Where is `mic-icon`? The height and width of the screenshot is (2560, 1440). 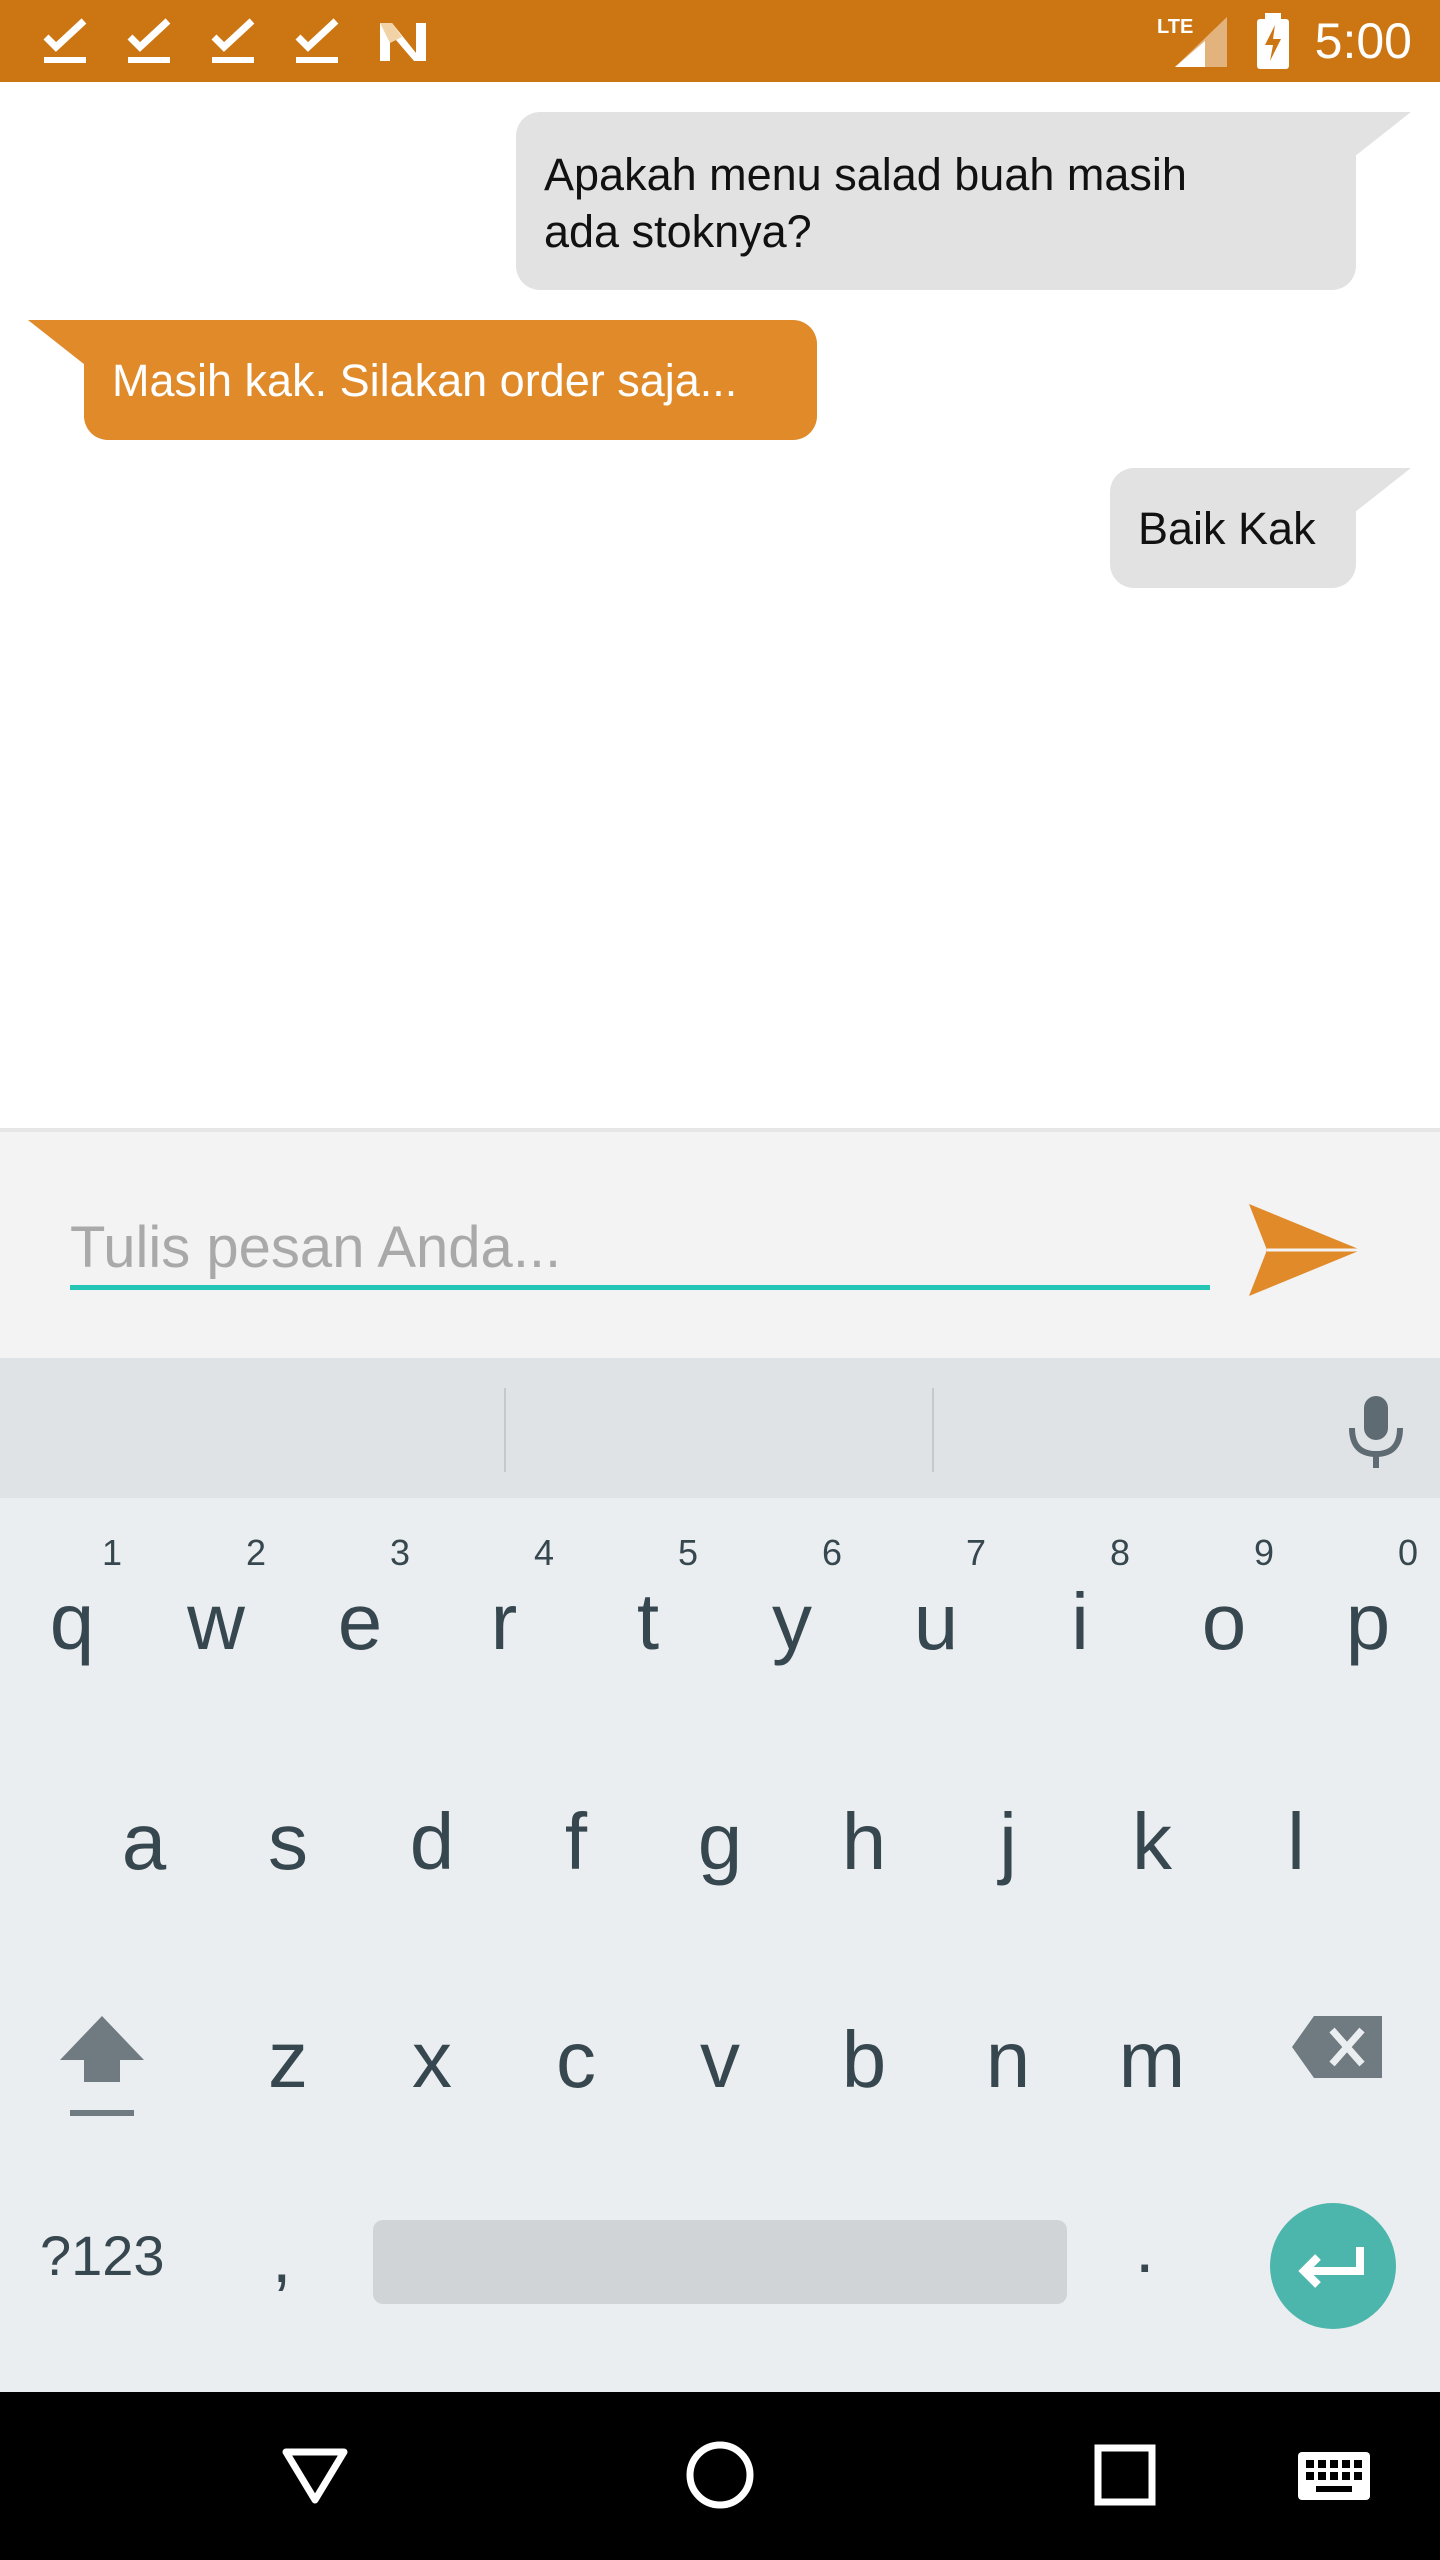
mic-icon is located at coordinates (1376, 1432).